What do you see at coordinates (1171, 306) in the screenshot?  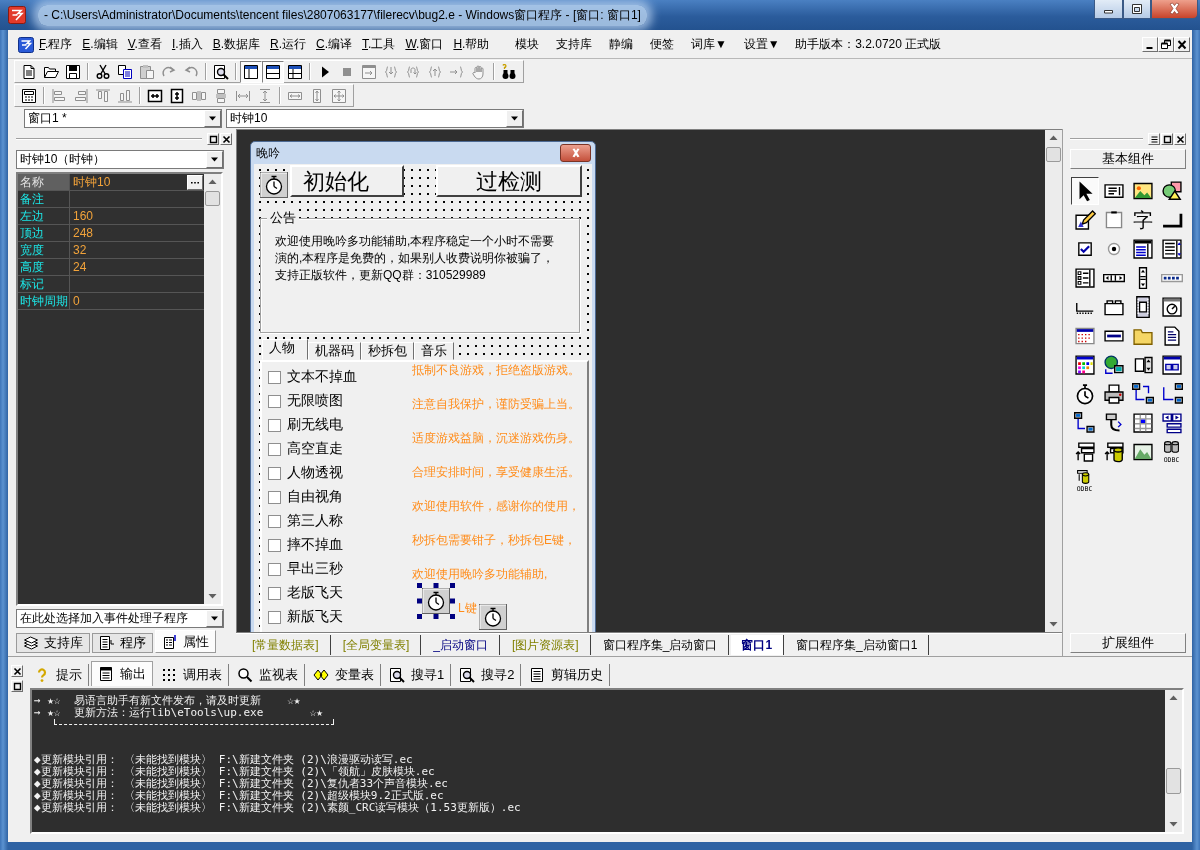 I see `clock-window-icon` at bounding box center [1171, 306].